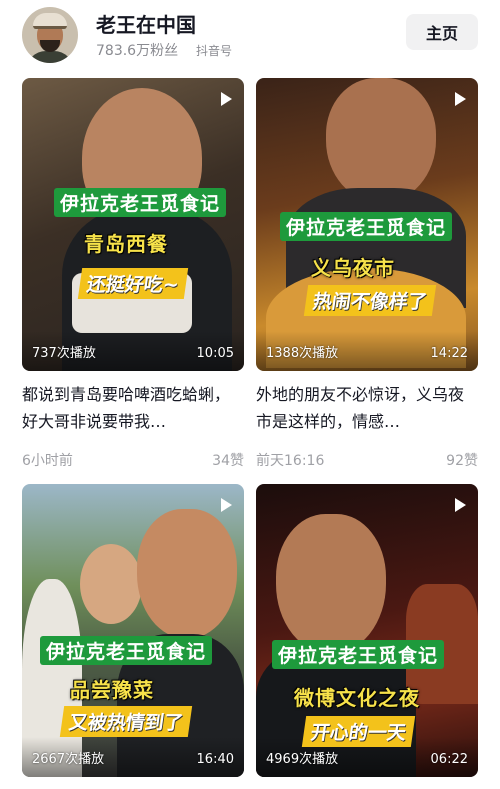  What do you see at coordinates (68, 759) in the screenshot?
I see `play-count: 2667次播放` at bounding box center [68, 759].